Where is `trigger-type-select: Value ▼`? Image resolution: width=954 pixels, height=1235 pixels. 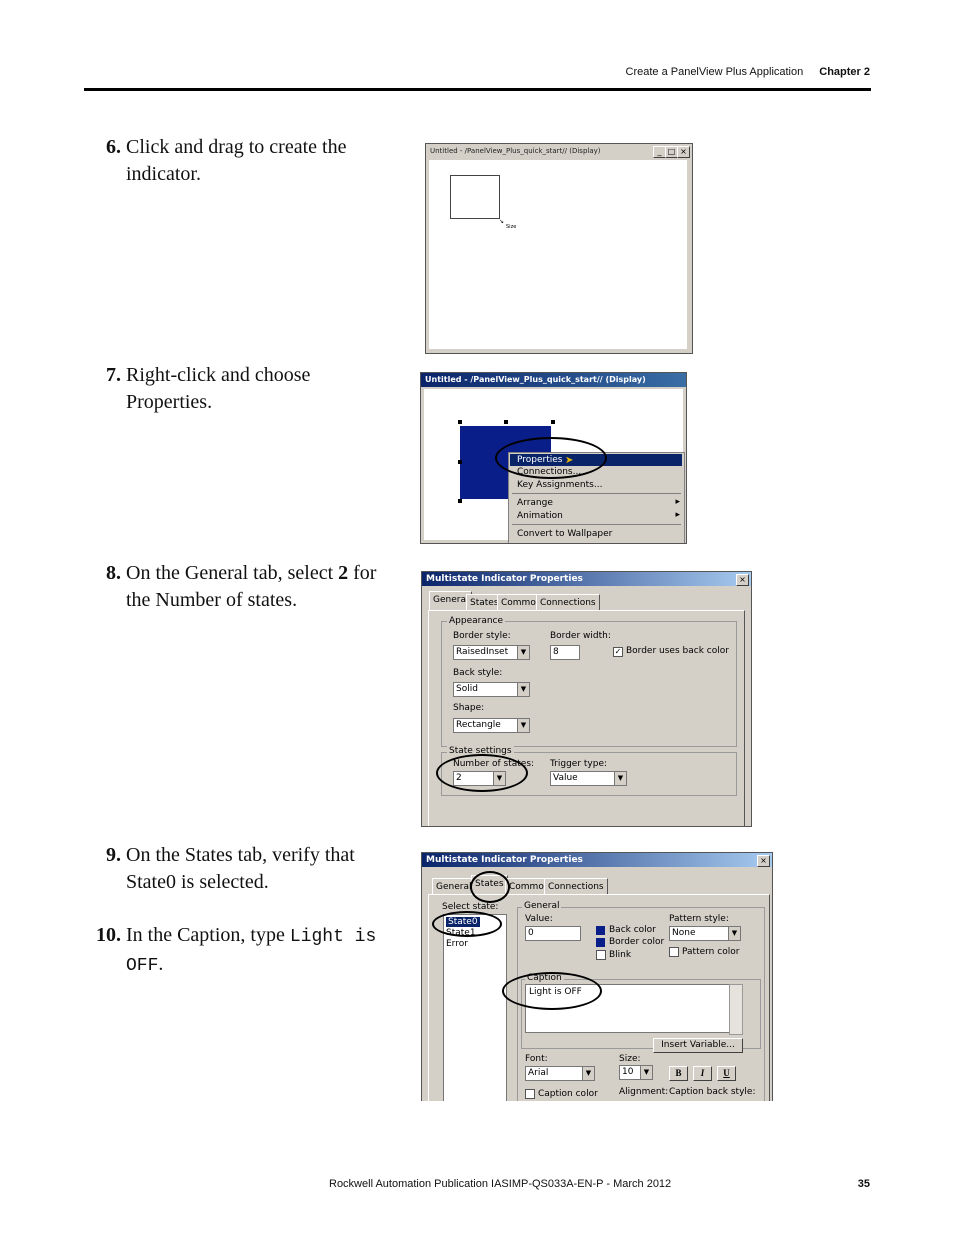 trigger-type-select: Value ▼ is located at coordinates (588, 778).